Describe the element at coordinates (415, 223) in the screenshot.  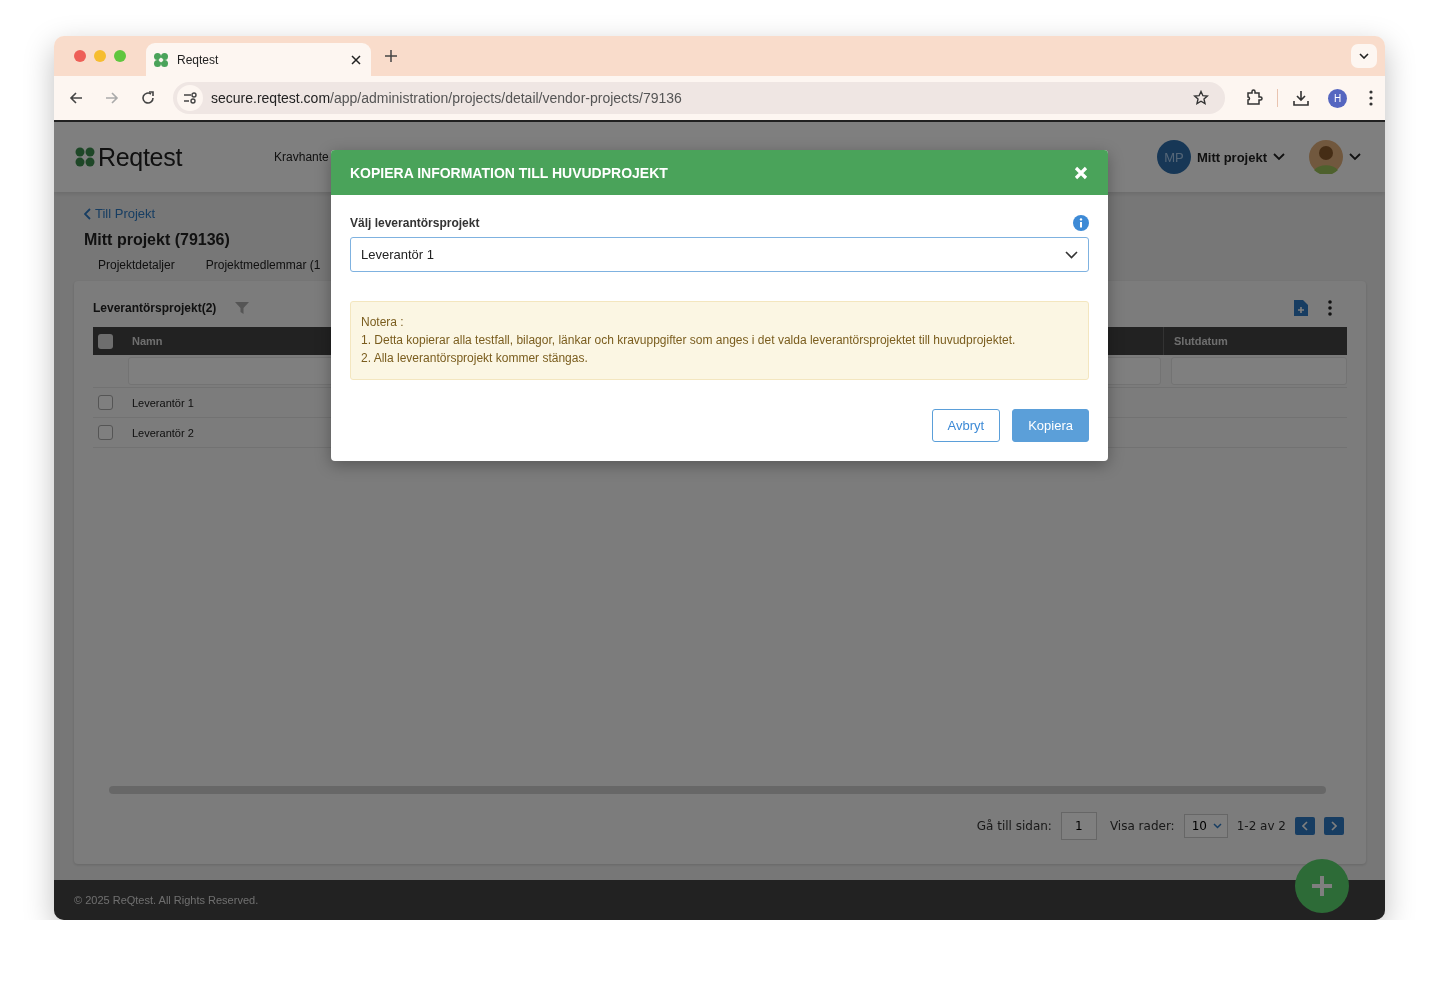
I see `field-label: Välj leverantörsprojekt` at that location.